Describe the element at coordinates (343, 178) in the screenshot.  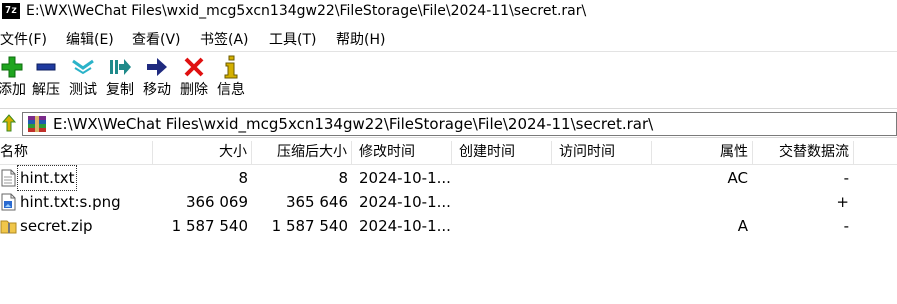
I see `file-packed-size: 8` at that location.